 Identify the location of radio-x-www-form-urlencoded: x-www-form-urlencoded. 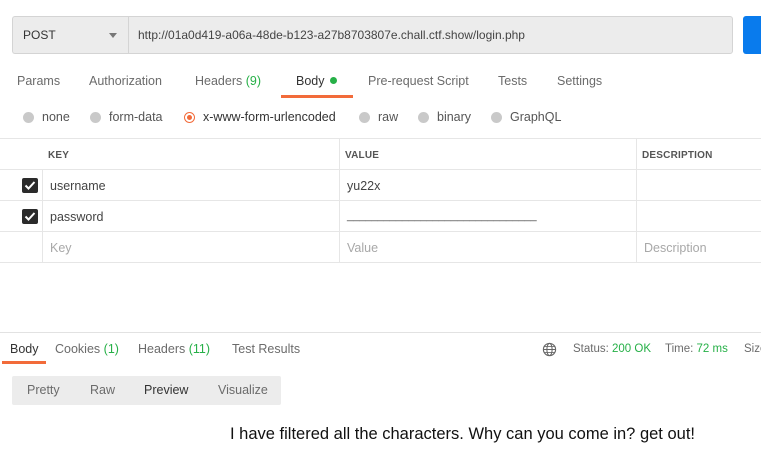
(260, 117).